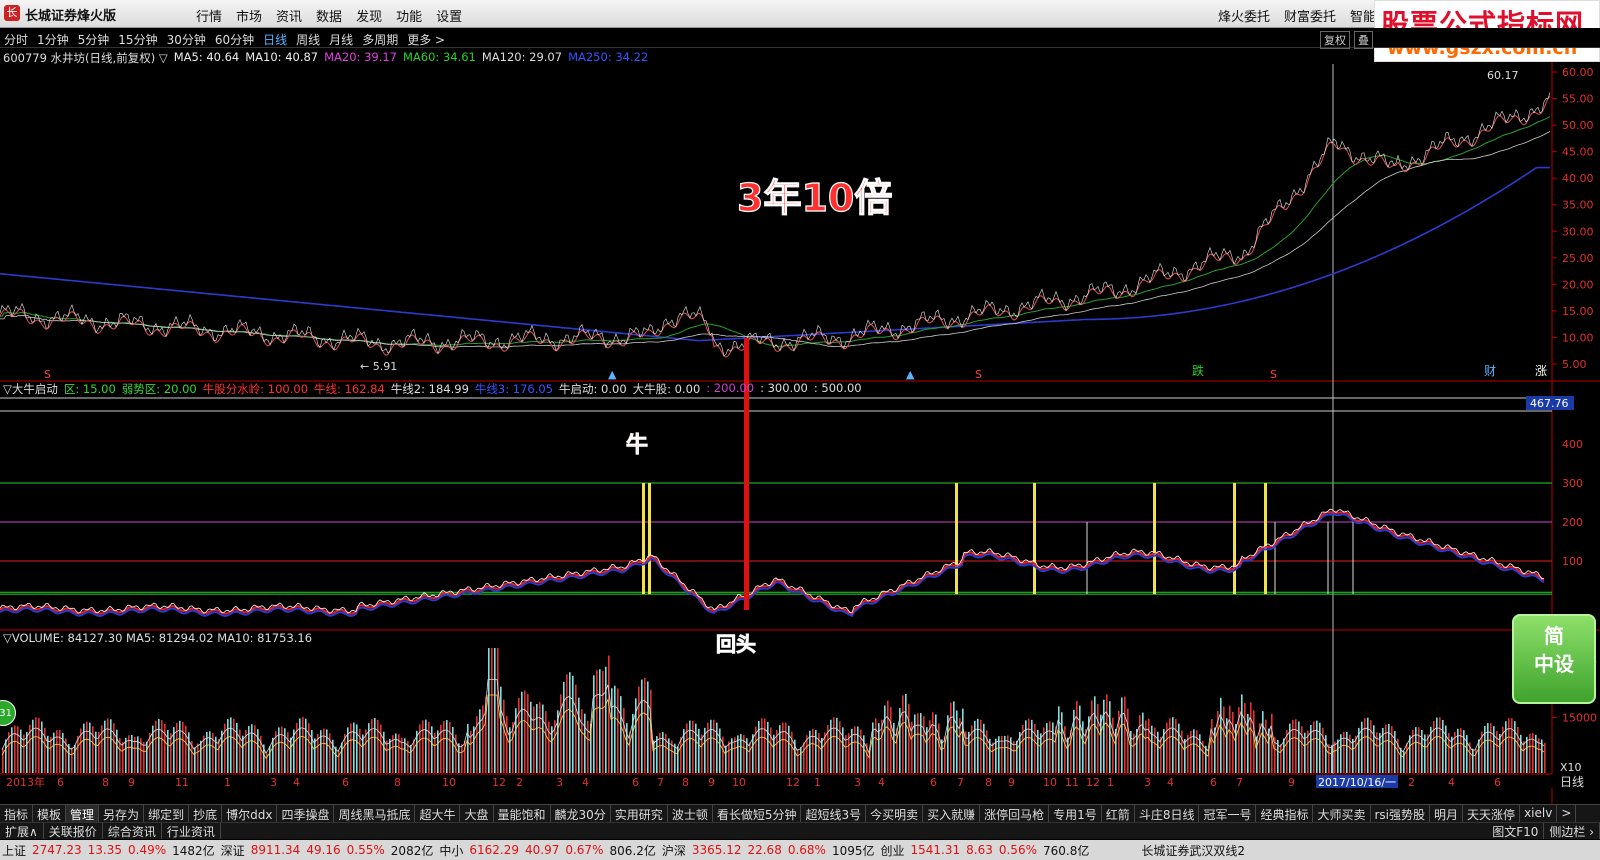  I want to click on period-tab-8: 月线, so click(341, 39).